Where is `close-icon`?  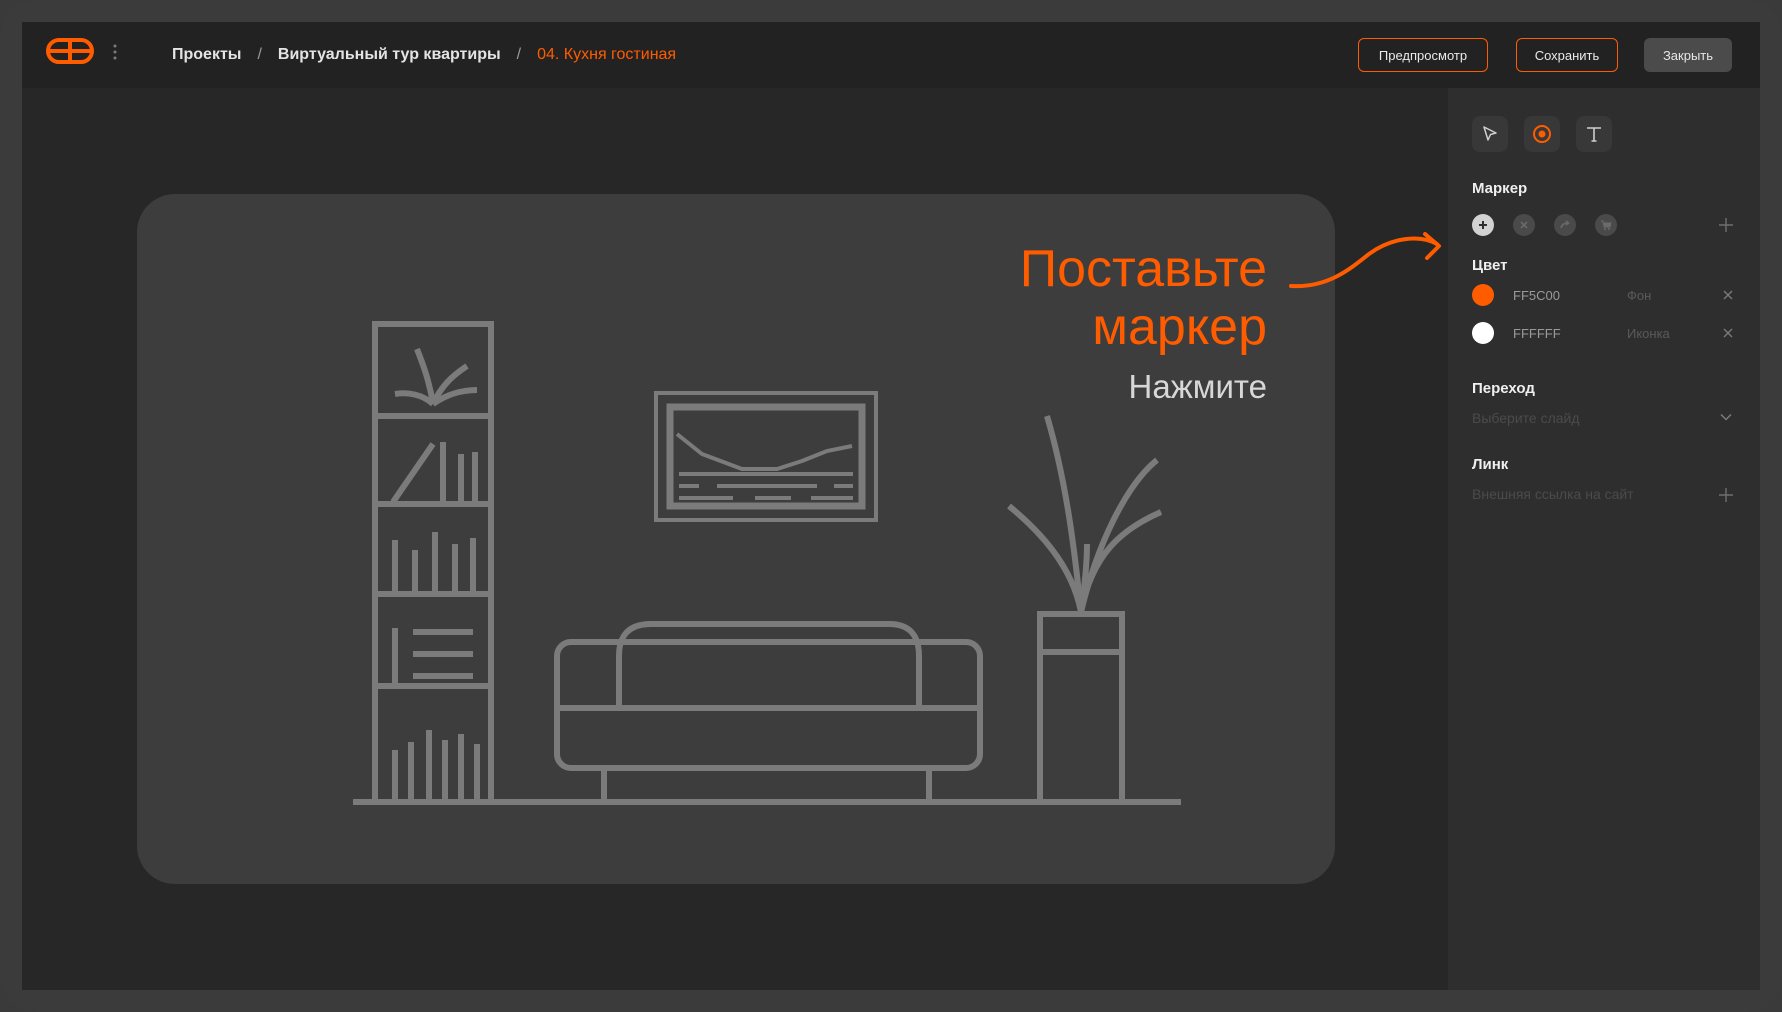 close-icon is located at coordinates (1524, 225).